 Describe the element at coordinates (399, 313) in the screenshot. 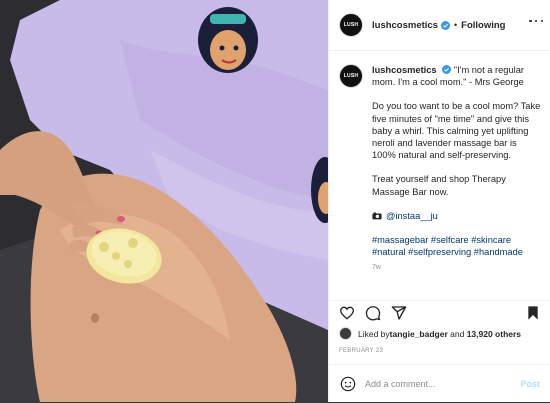

I see `share-icon` at that location.